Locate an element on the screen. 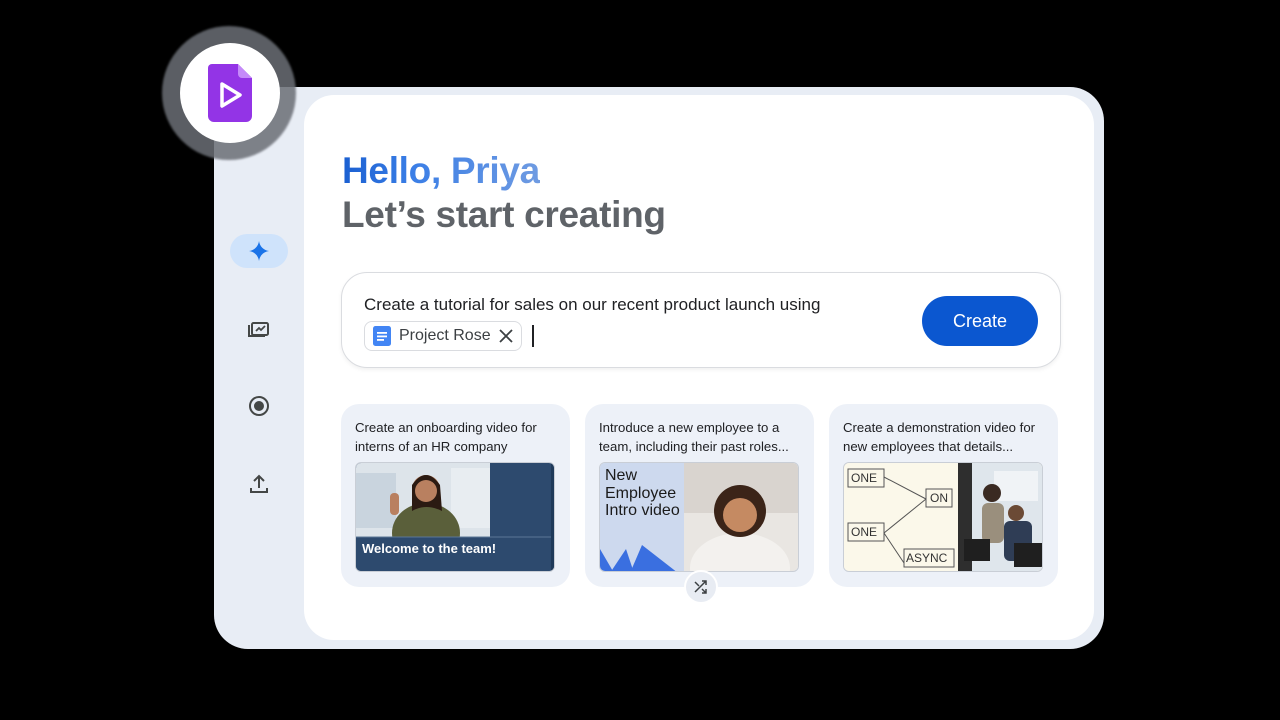 The height and width of the screenshot is (720, 1280). diagram-label: ON is located at coordinates (939, 498).